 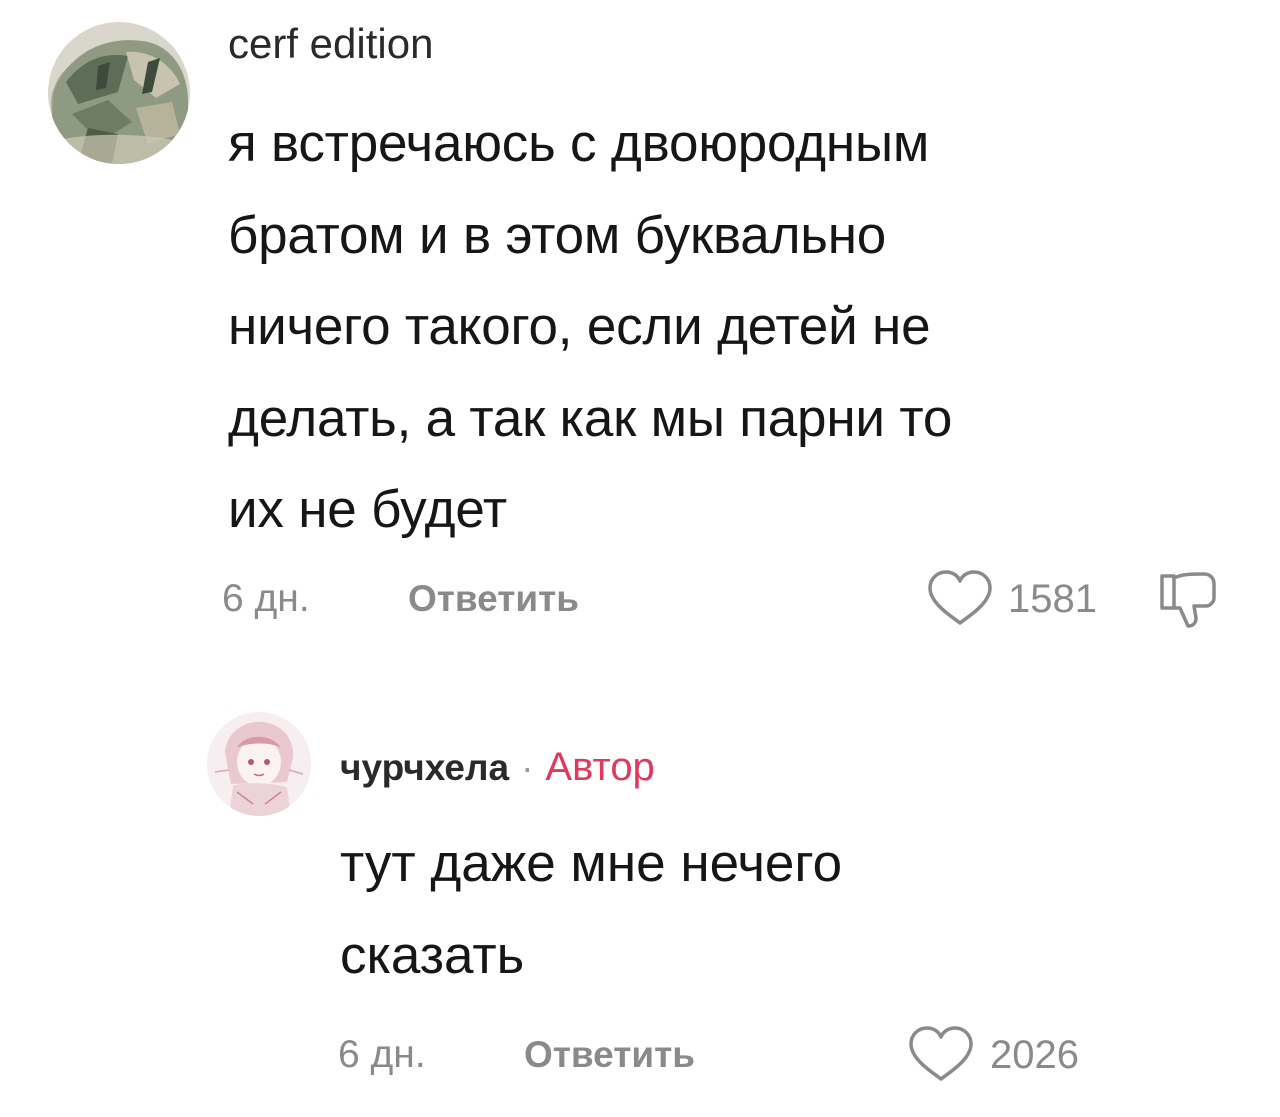 What do you see at coordinates (266, 598) in the screenshot?
I see `comment-timestamp: 6 дн.` at bounding box center [266, 598].